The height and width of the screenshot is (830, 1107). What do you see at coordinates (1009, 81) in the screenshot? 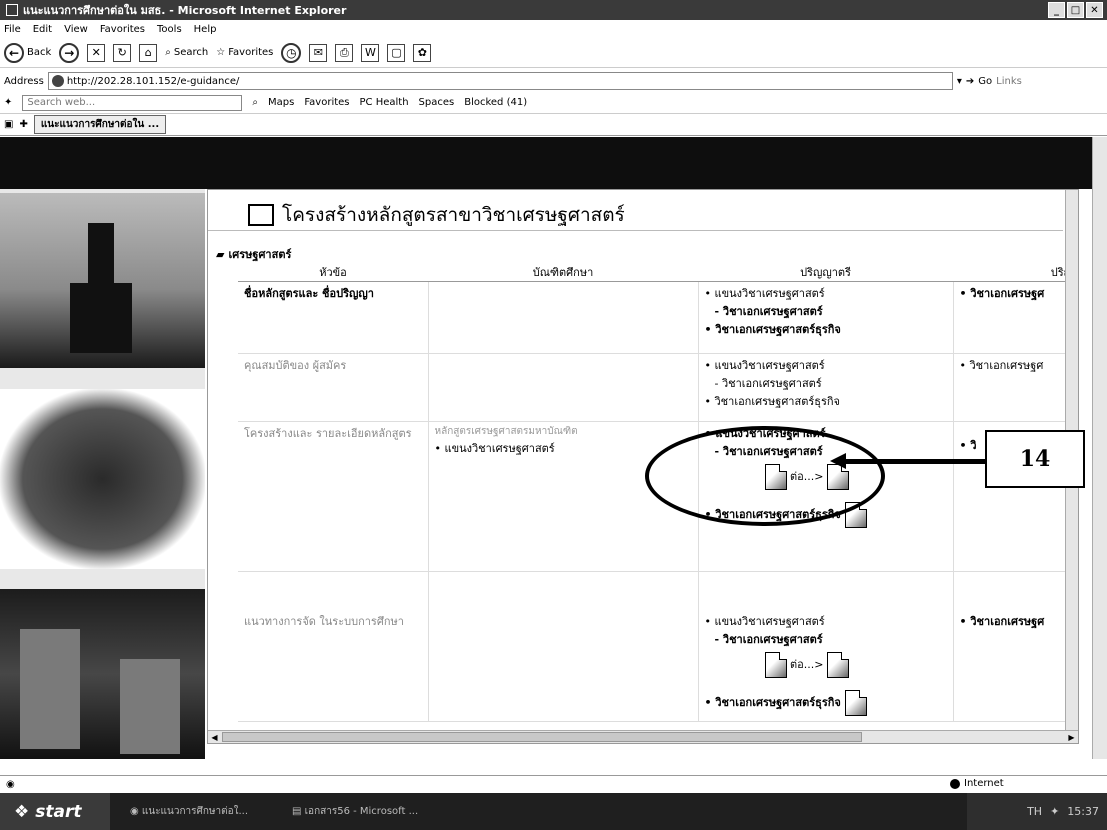
I see `links-button: Links` at bounding box center [1009, 81].